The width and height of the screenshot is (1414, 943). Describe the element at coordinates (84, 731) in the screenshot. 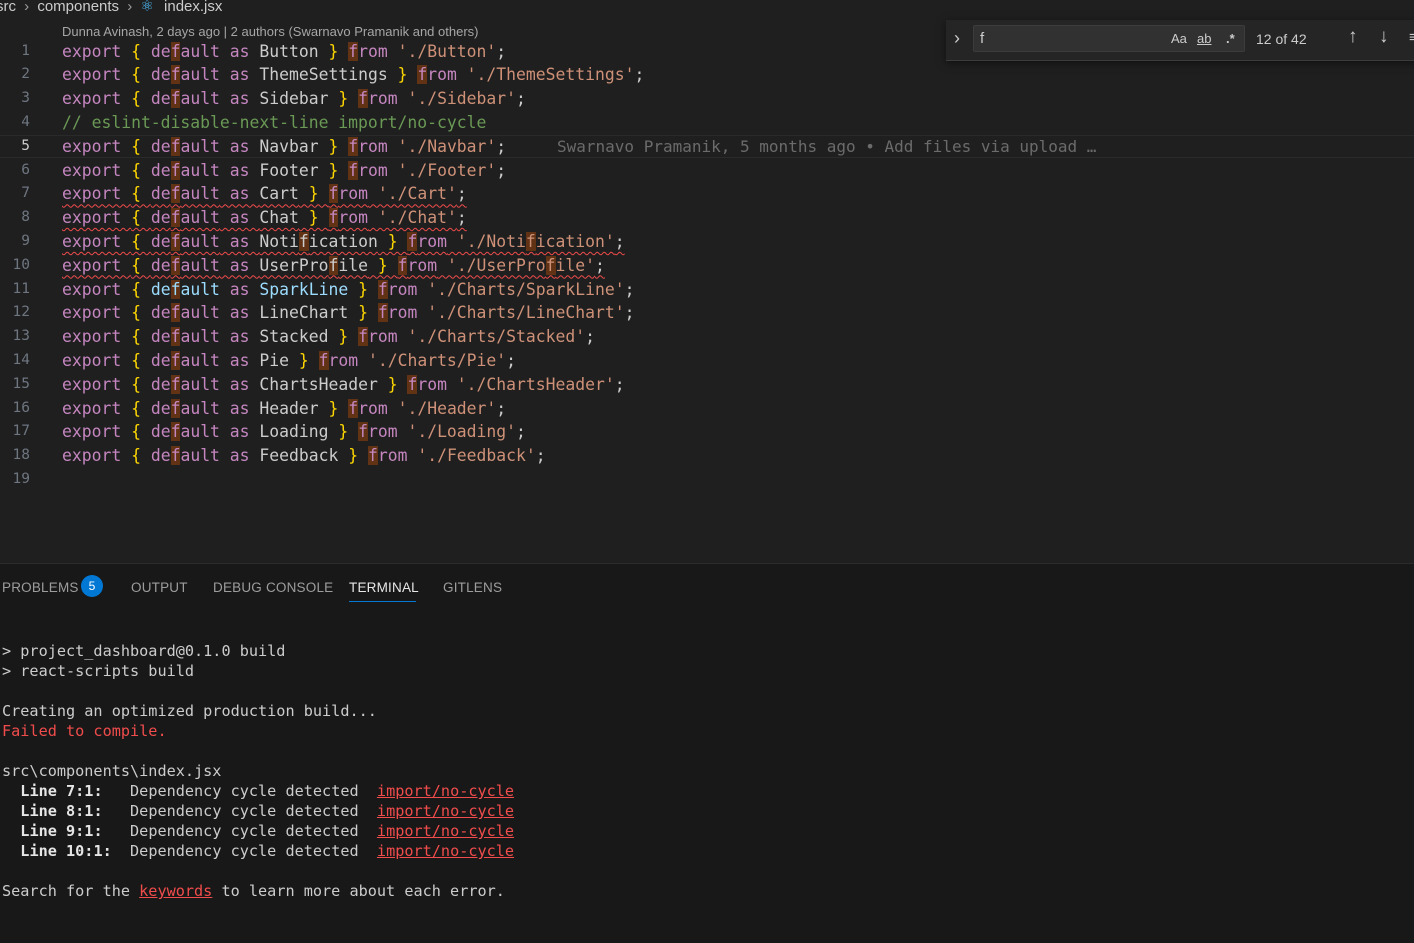

I see `terminal-error-line: Failed to compile.` at that location.